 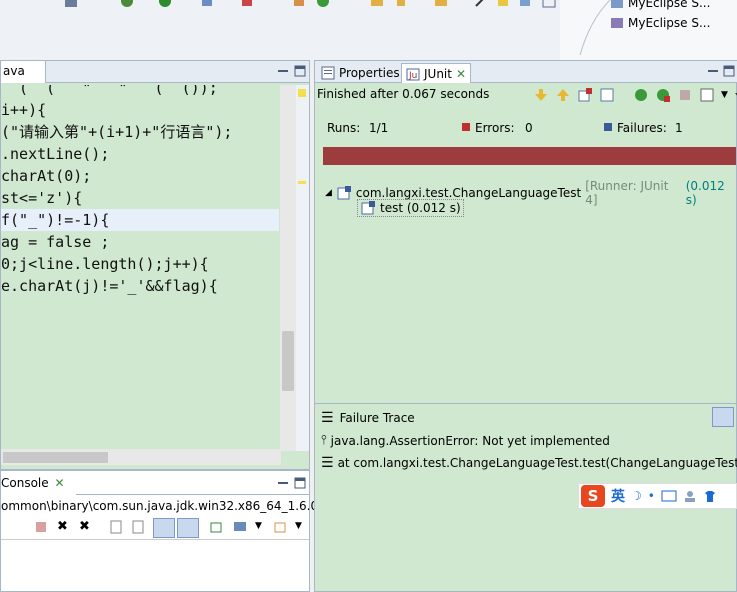 I want to click on failures-value: 1, so click(x=679, y=128).